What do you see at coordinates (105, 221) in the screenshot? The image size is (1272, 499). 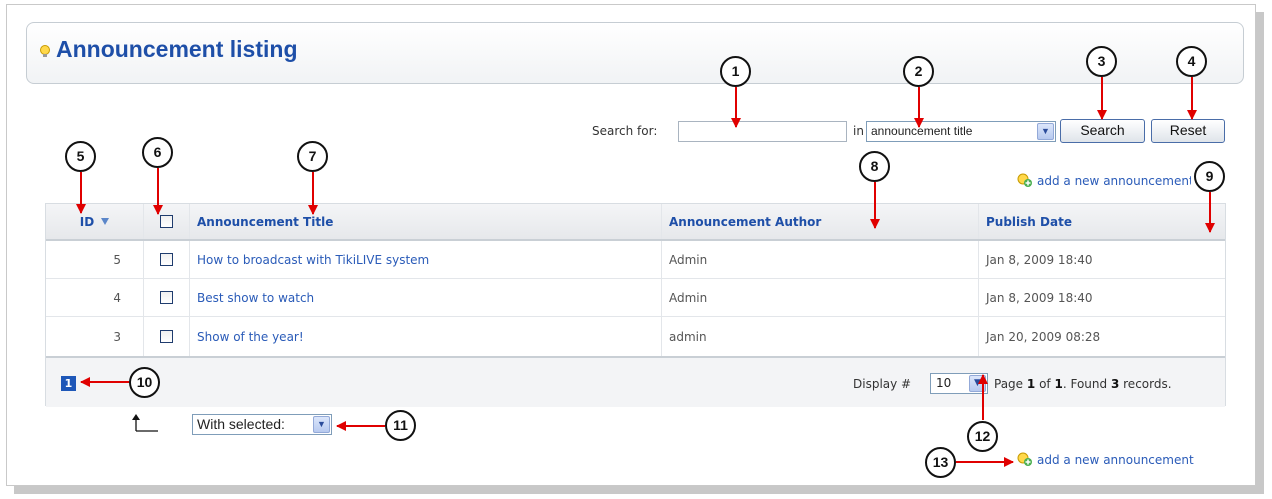 I see `sort-down-icon` at bounding box center [105, 221].